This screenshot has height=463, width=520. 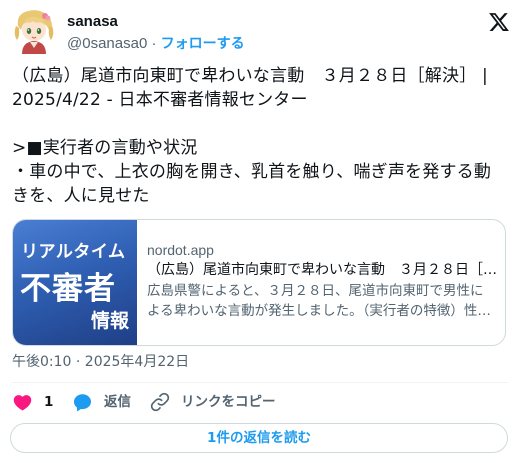 I want to click on user-info: sanasa @0sanasa0 · フォローする, so click(x=156, y=33).